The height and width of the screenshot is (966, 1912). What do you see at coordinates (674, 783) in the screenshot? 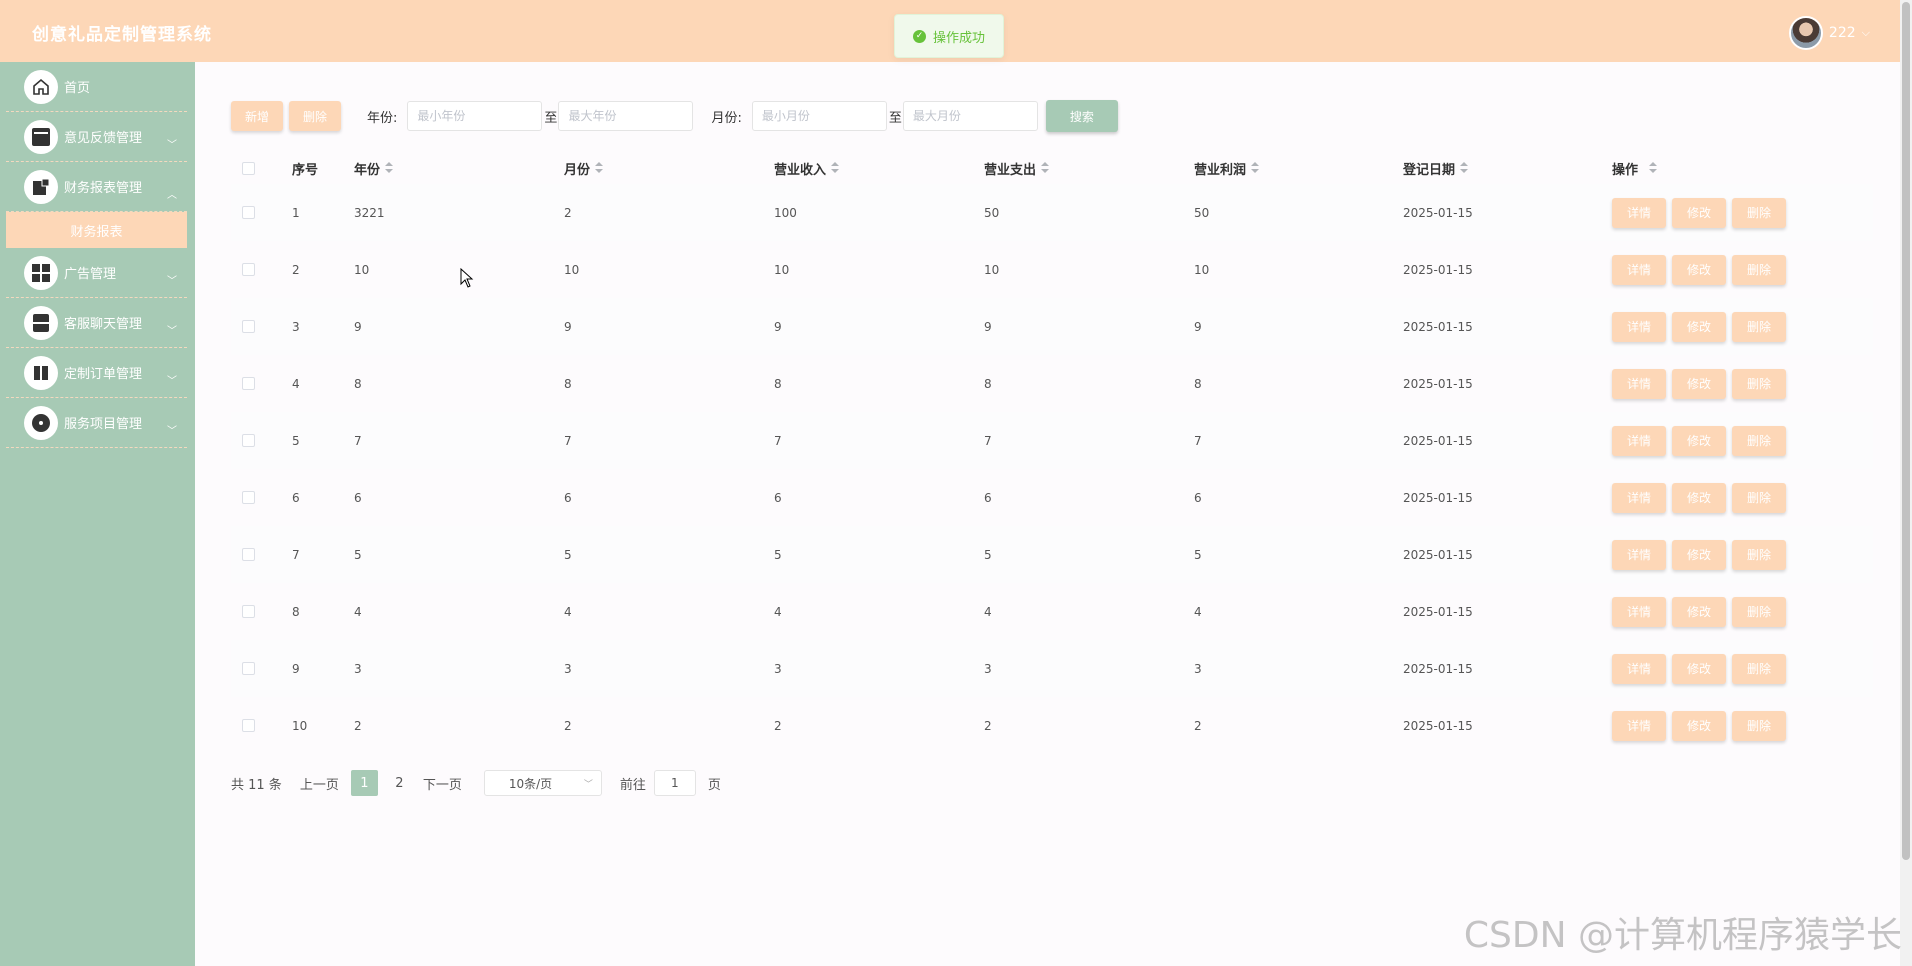
I see `goto-page-input` at bounding box center [674, 783].